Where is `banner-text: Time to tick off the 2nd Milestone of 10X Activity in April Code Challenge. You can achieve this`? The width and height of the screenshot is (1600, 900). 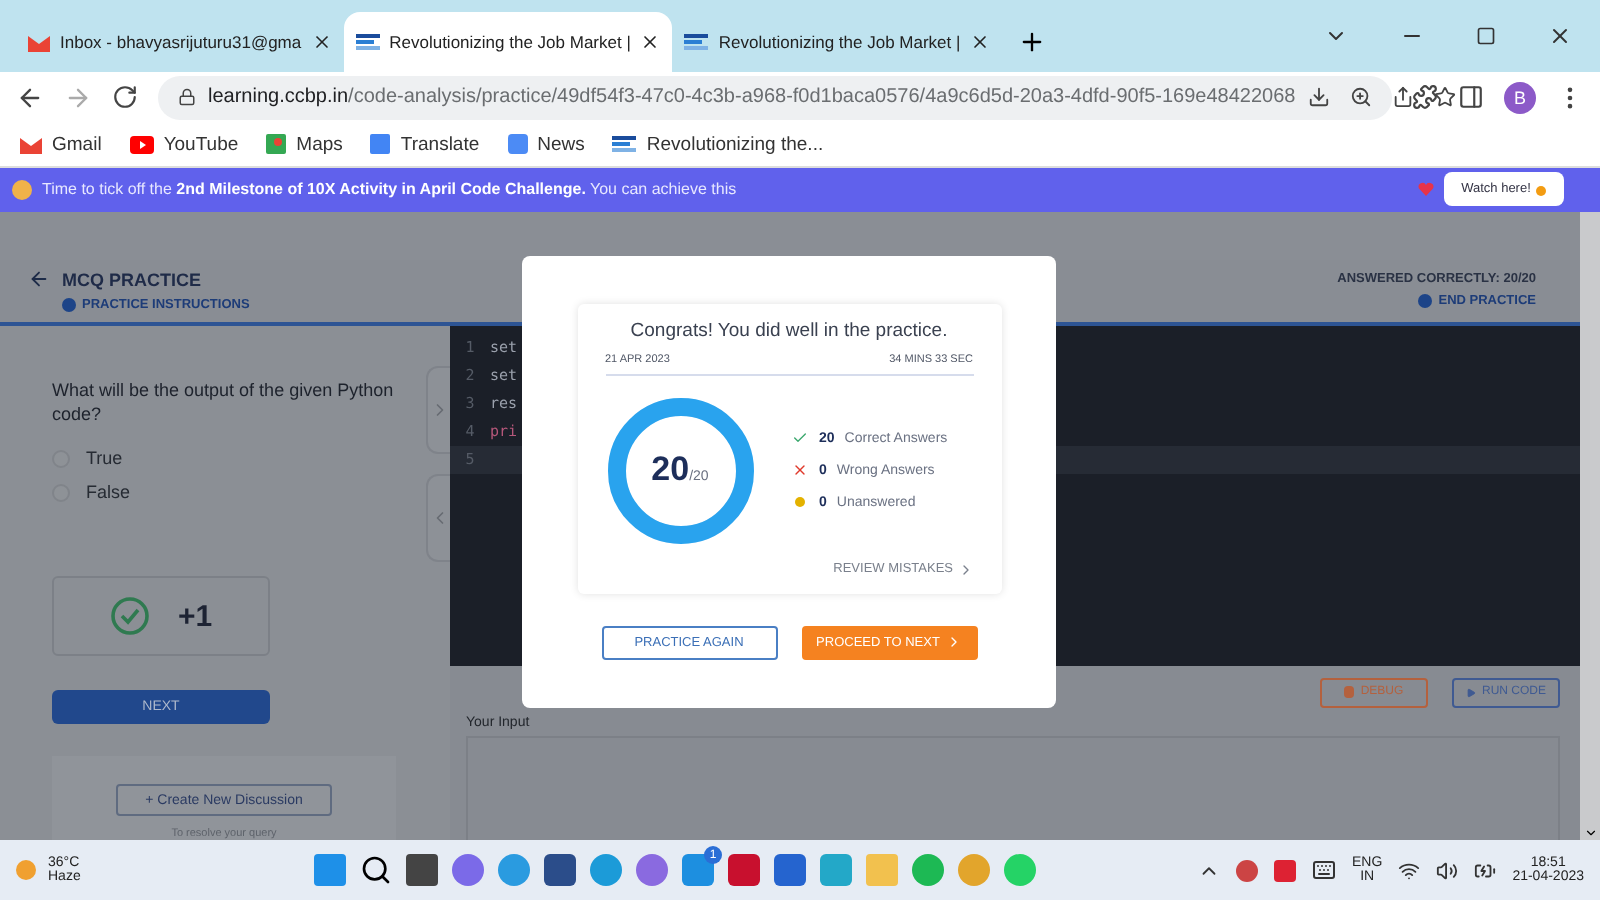
banner-text: Time to tick off the 2nd Milestone of 10X Activity in April Code Challenge. You can achieve this is located at coordinates (390, 189).